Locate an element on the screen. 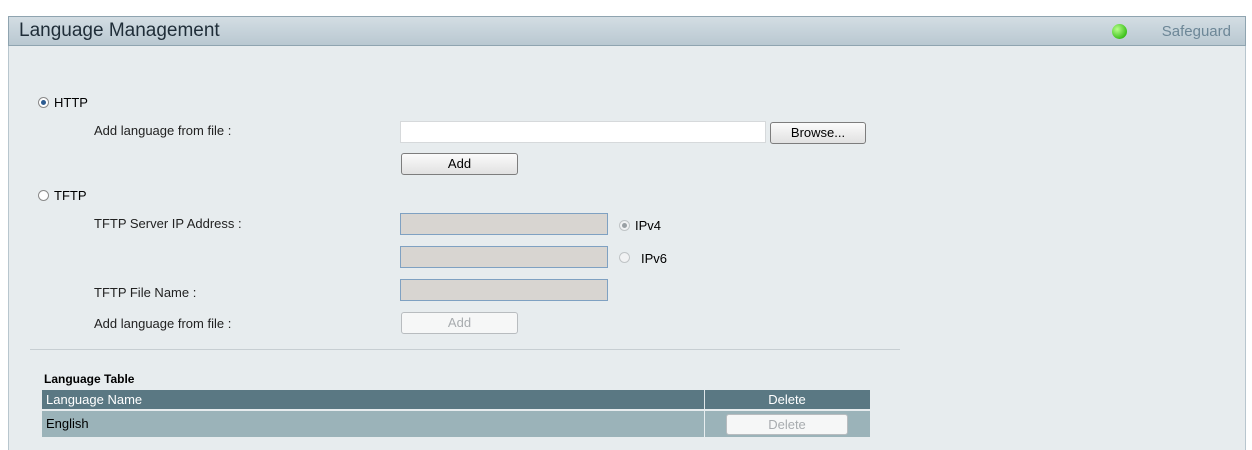 This screenshot has width=1252, height=450. tftp-ipv6-input is located at coordinates (504, 257).